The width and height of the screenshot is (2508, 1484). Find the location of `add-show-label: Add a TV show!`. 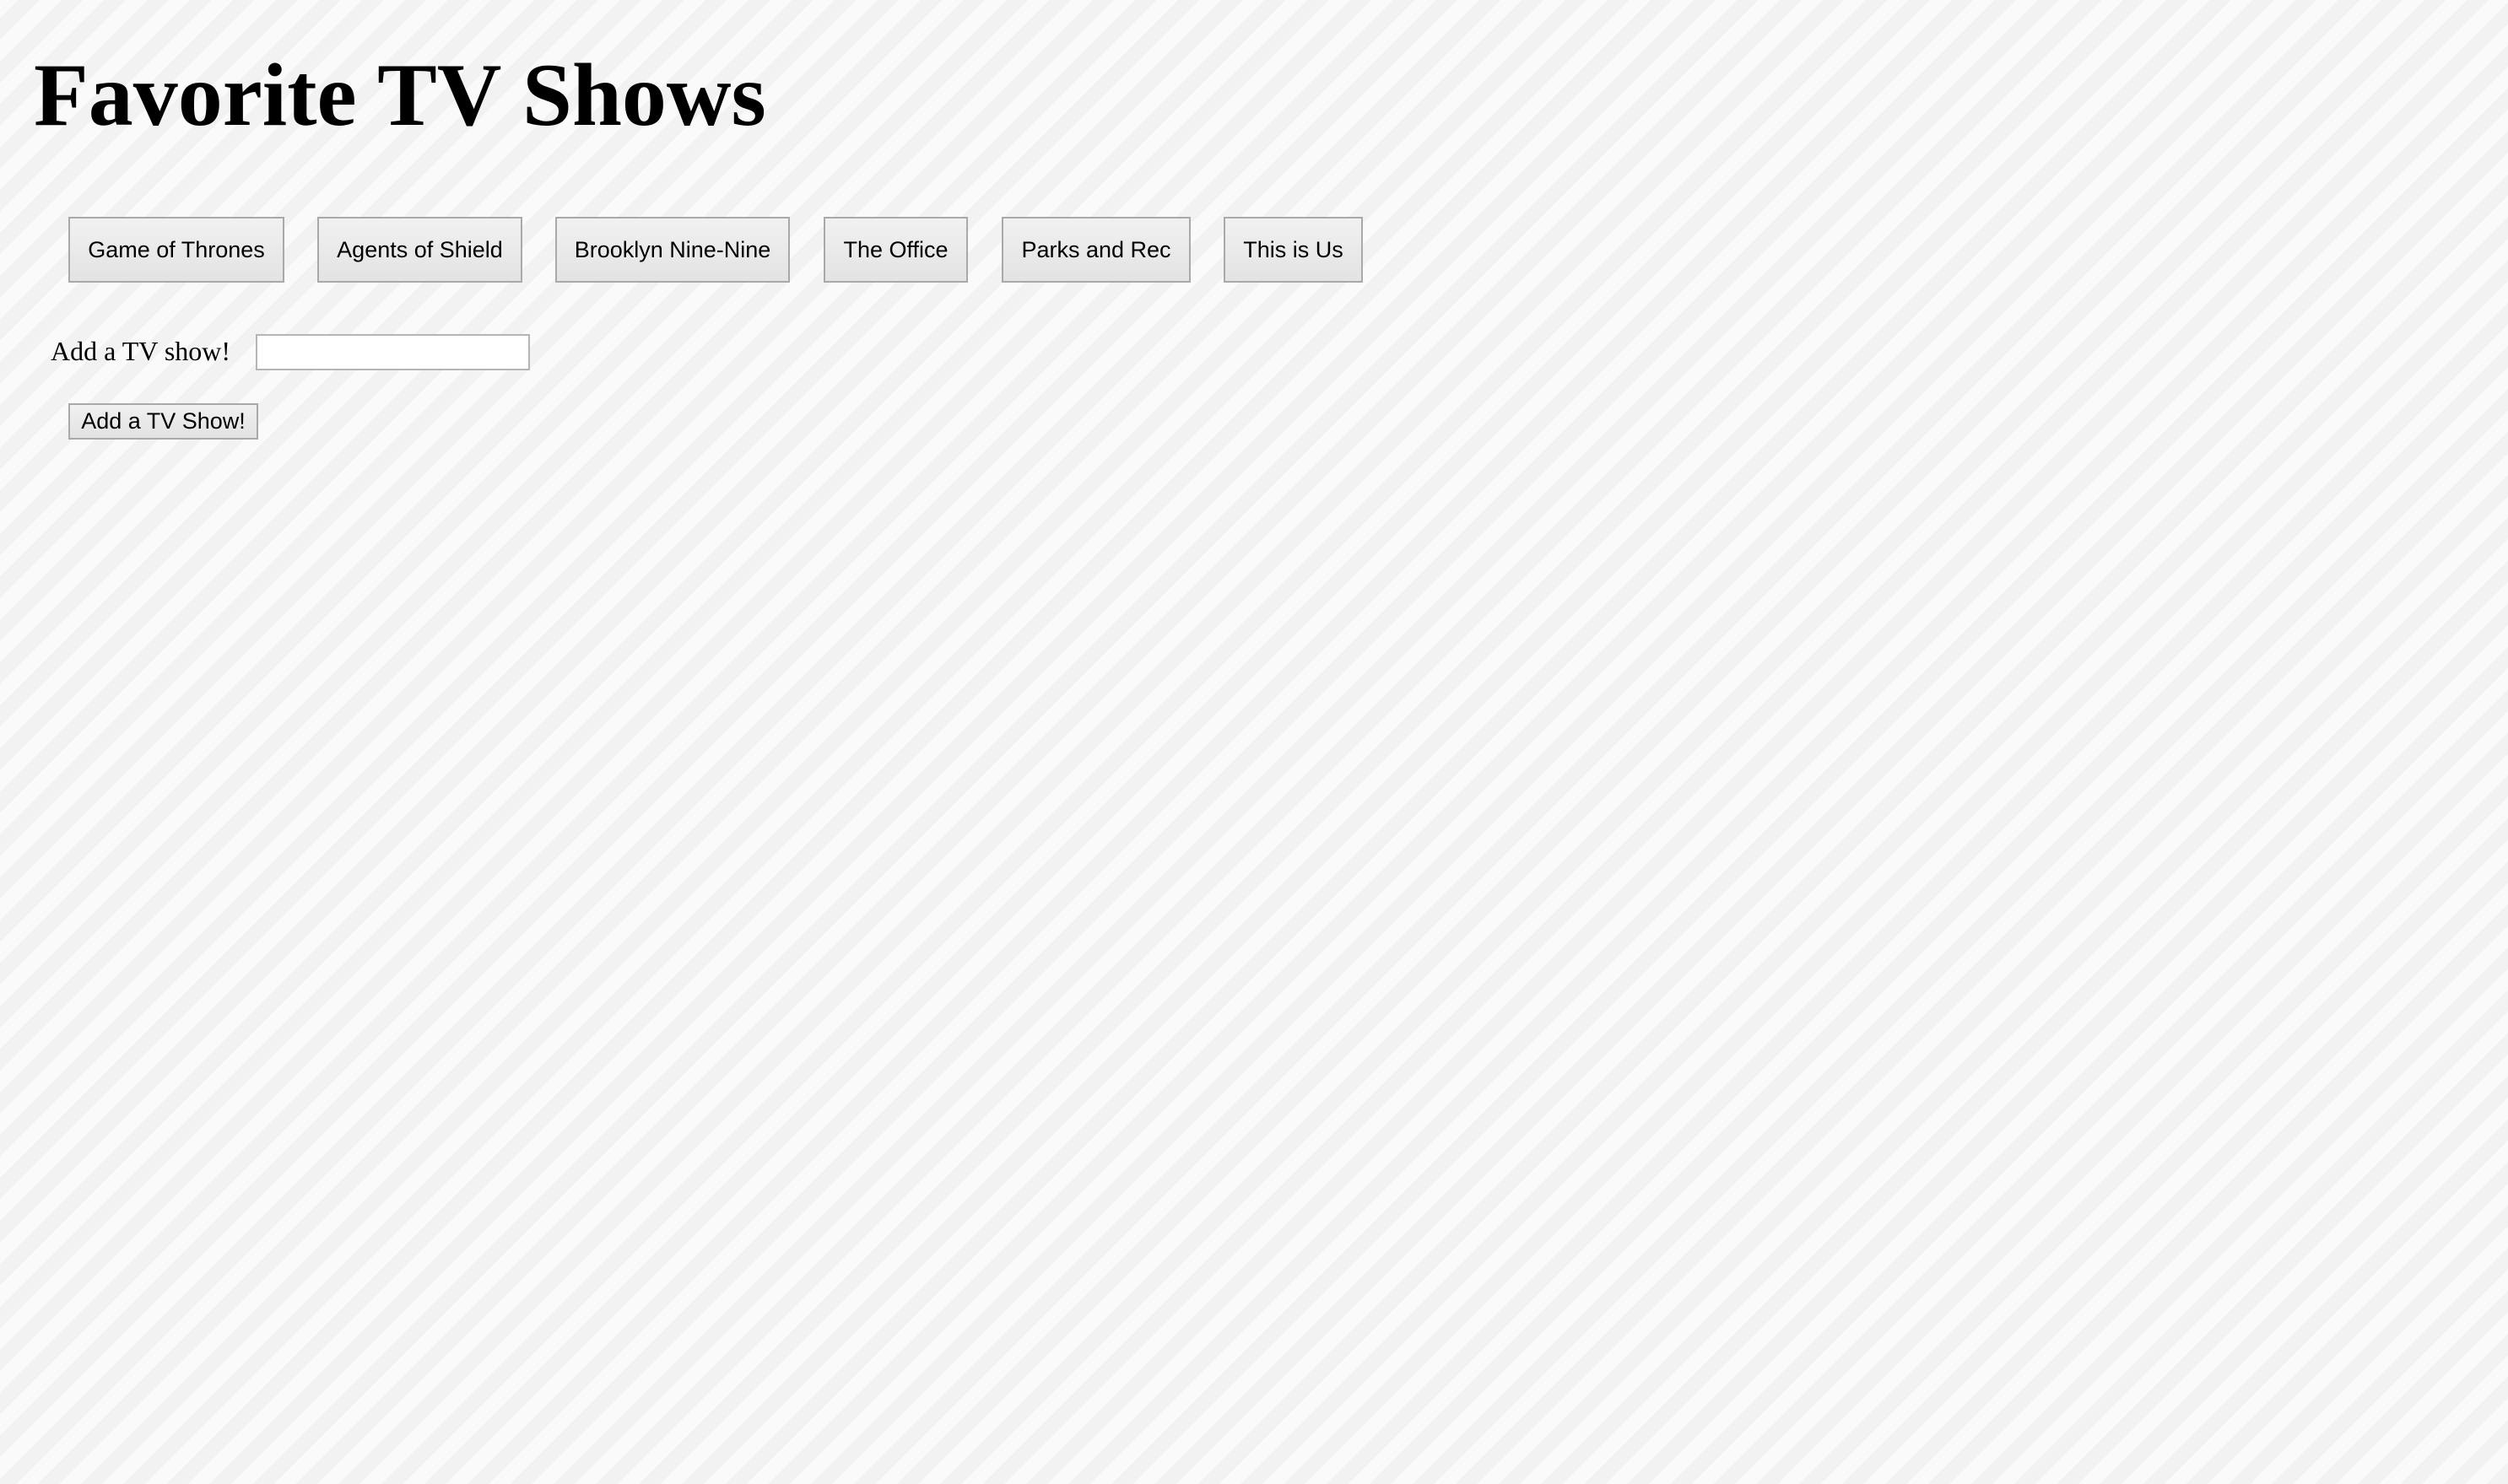

add-show-label: Add a TV show! is located at coordinates (141, 351).